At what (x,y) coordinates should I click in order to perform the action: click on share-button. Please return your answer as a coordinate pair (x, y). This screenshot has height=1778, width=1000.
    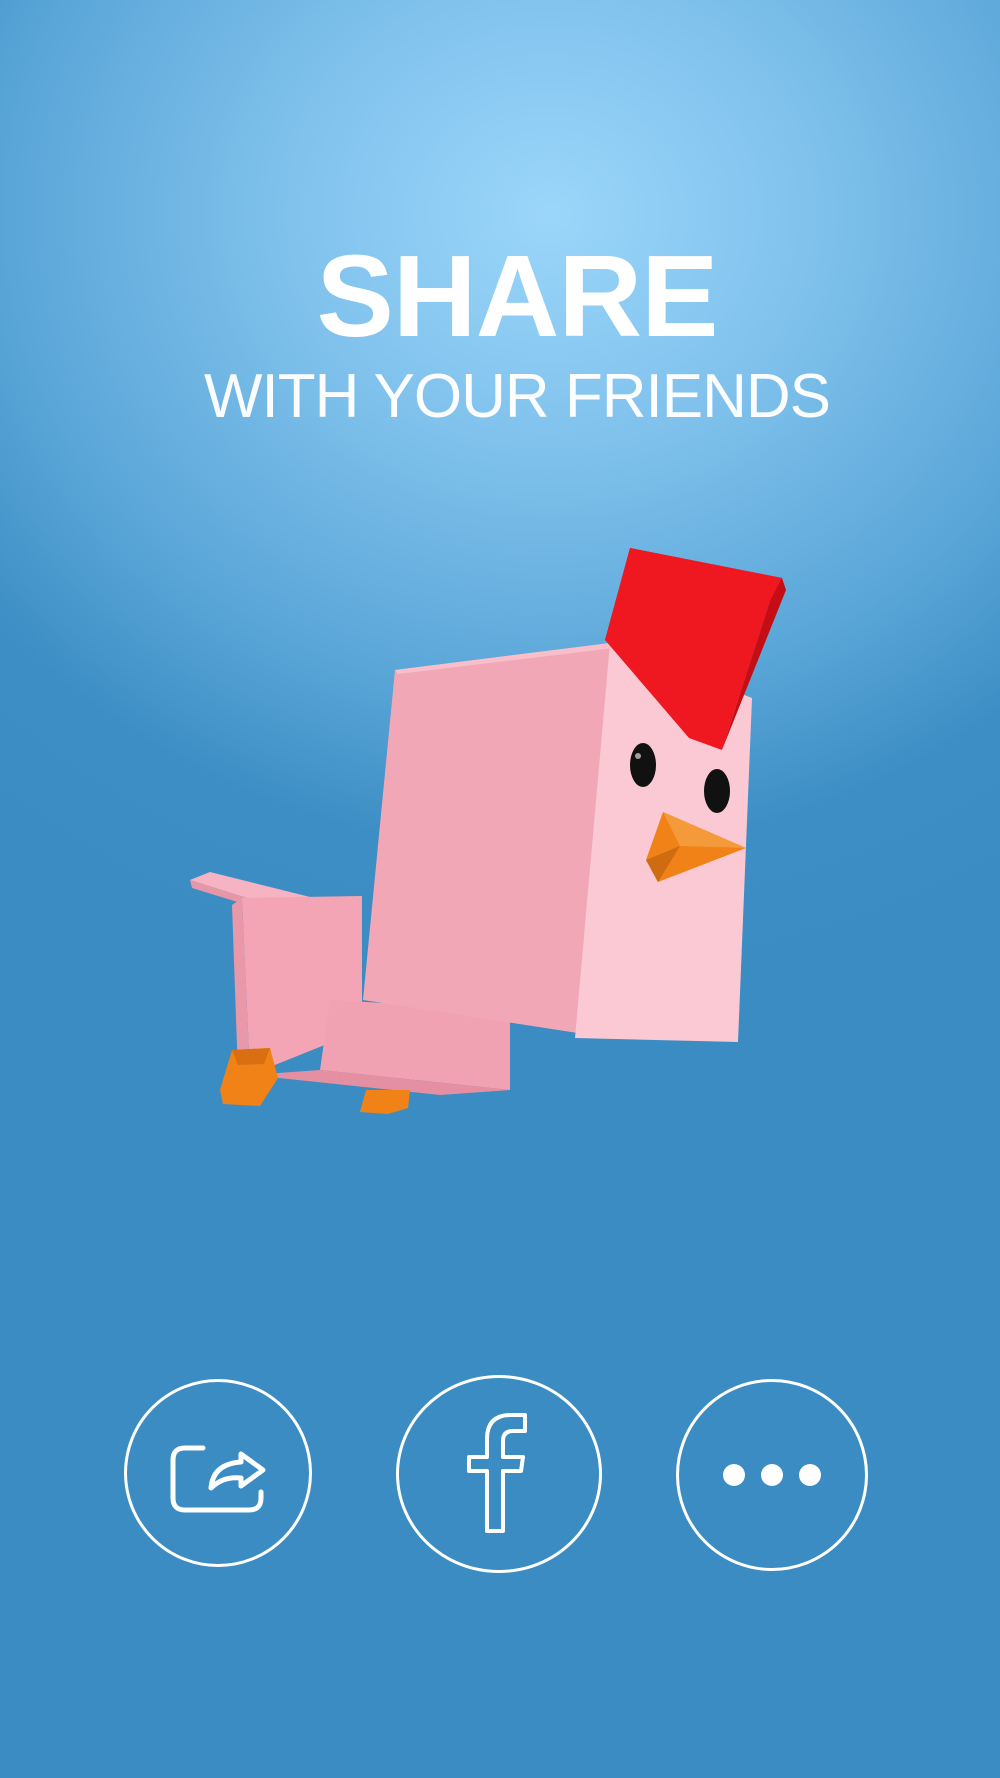
    Looking at the image, I should click on (218, 1473).